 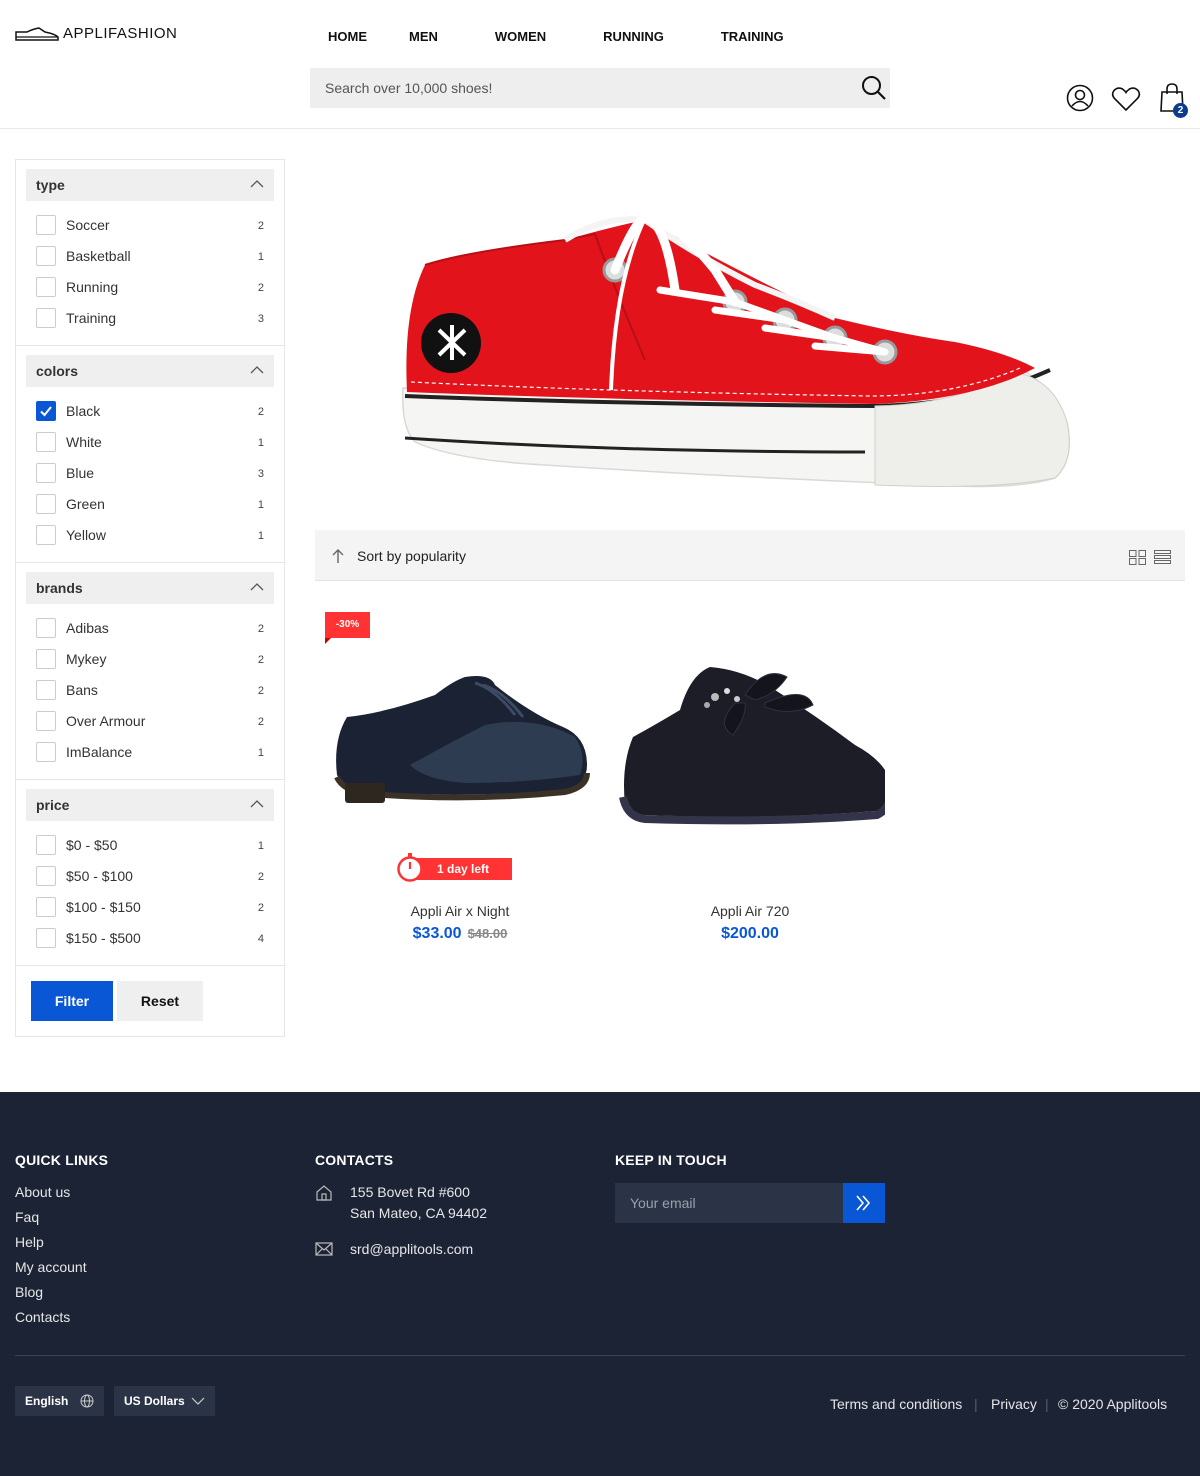 What do you see at coordinates (633, 36) in the screenshot?
I see `nav-running: RUNNING` at bounding box center [633, 36].